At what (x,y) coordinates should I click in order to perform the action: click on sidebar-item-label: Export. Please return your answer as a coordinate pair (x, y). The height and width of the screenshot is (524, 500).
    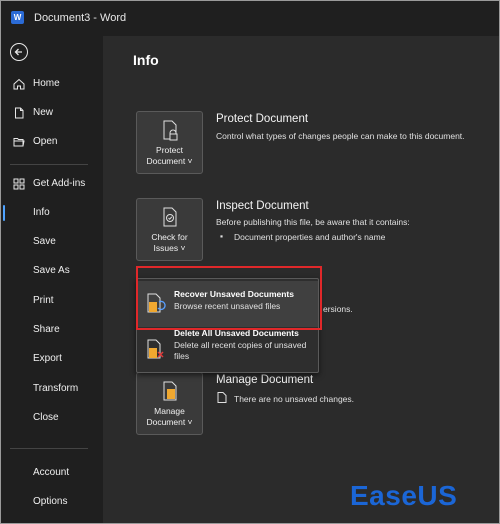
    Looking at the image, I should click on (47, 358).